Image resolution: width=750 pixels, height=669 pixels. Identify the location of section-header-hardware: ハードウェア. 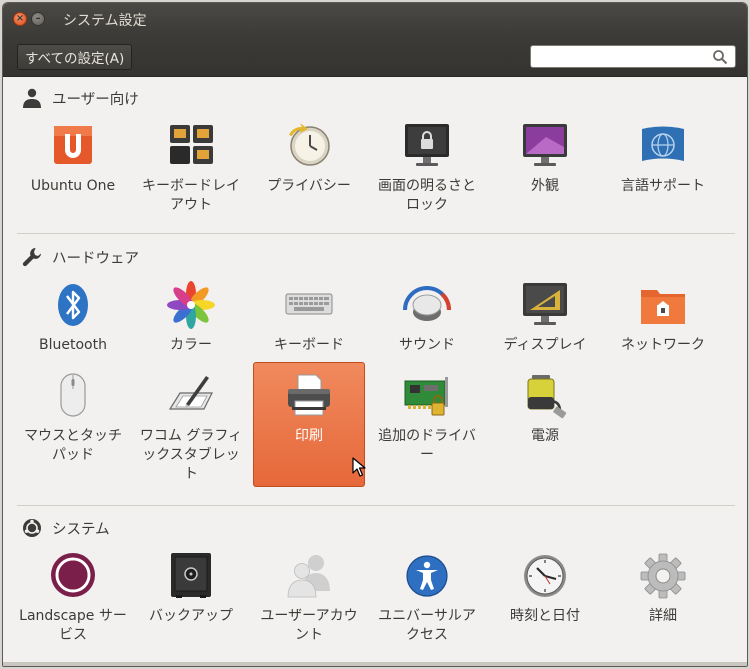
(80, 257).